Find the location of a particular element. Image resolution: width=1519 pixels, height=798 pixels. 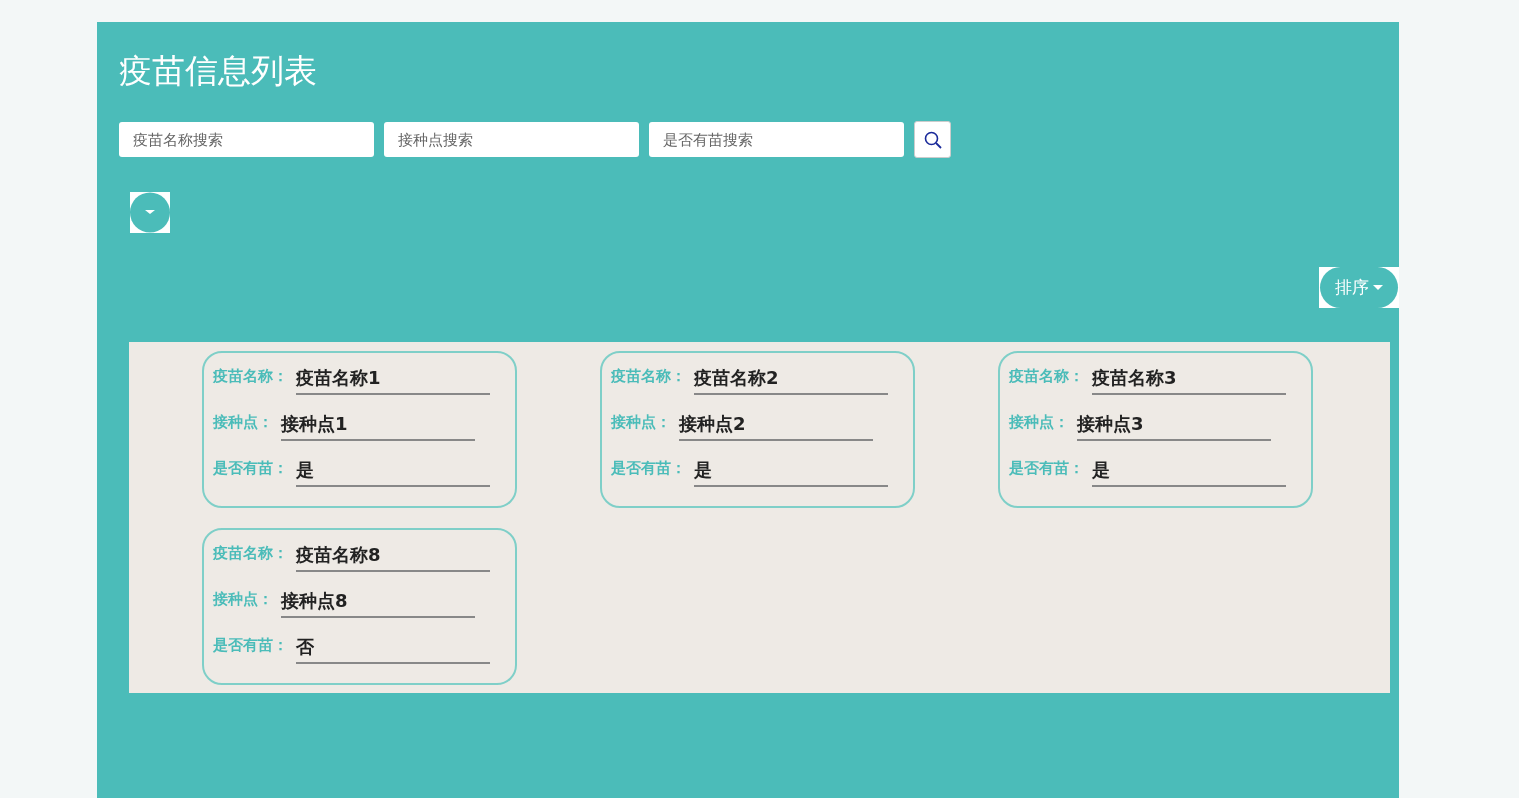

search-button is located at coordinates (932, 139).